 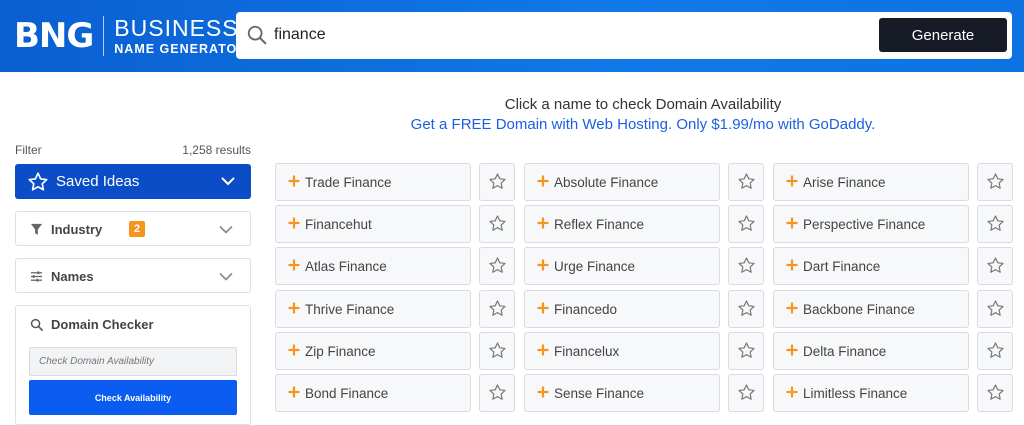 I want to click on name-card: Bond Finance, so click(x=373, y=393).